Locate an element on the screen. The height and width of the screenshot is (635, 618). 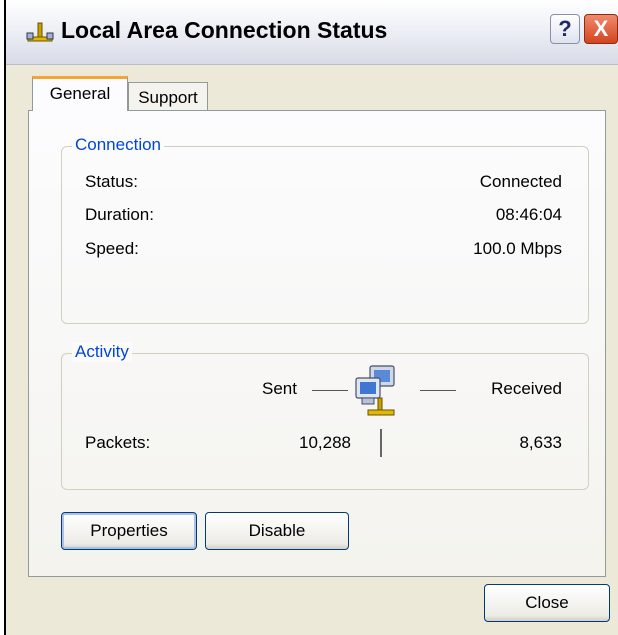
window-title: Local Area Connection Status is located at coordinates (224, 30).